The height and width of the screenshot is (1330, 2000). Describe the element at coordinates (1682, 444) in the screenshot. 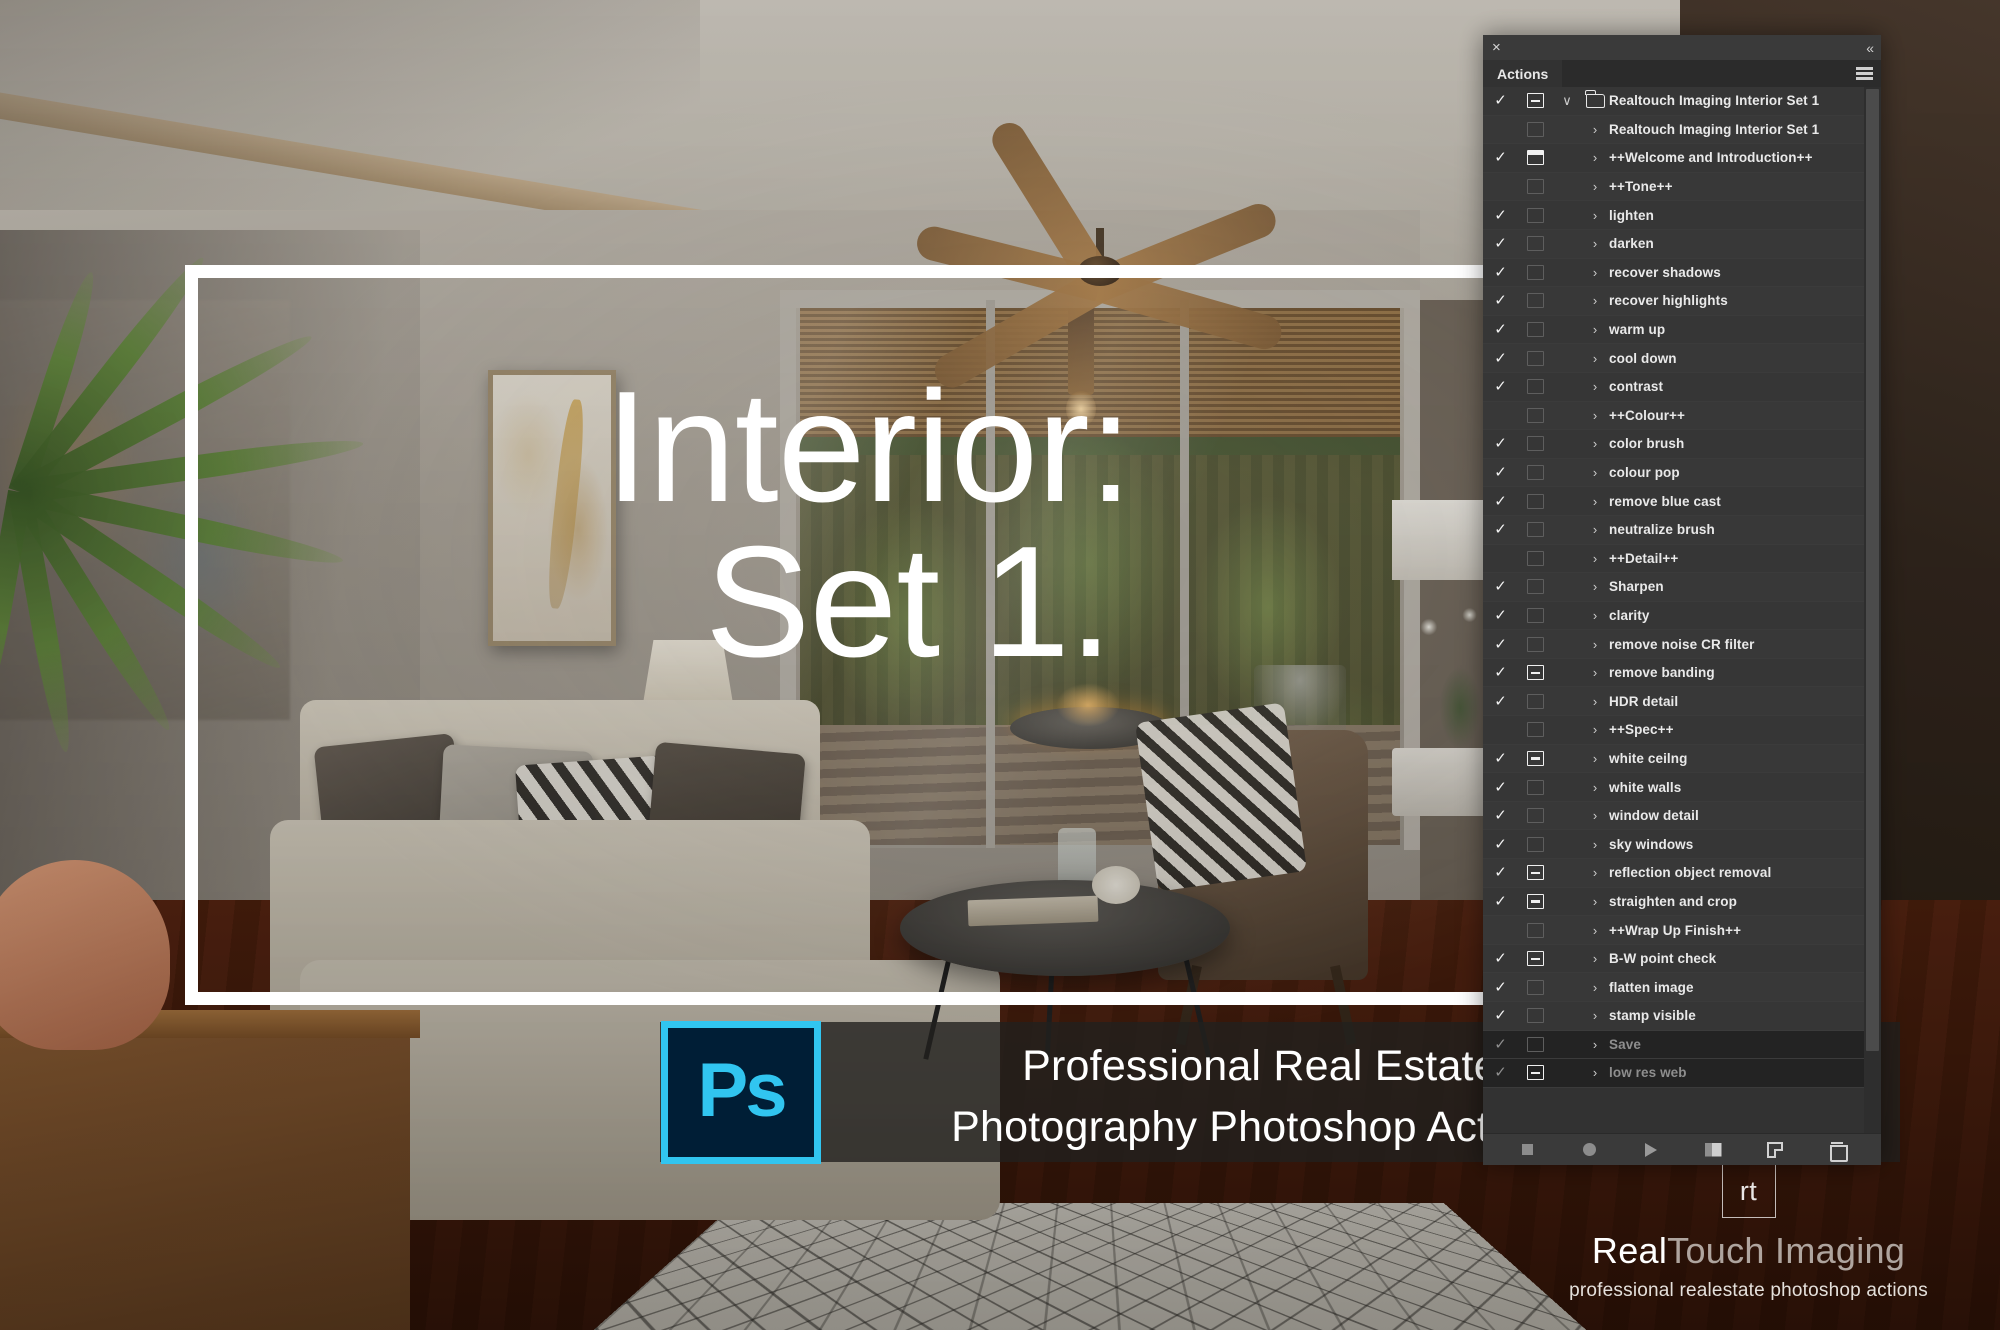

I see `action-row: ✓ › color brush` at that location.